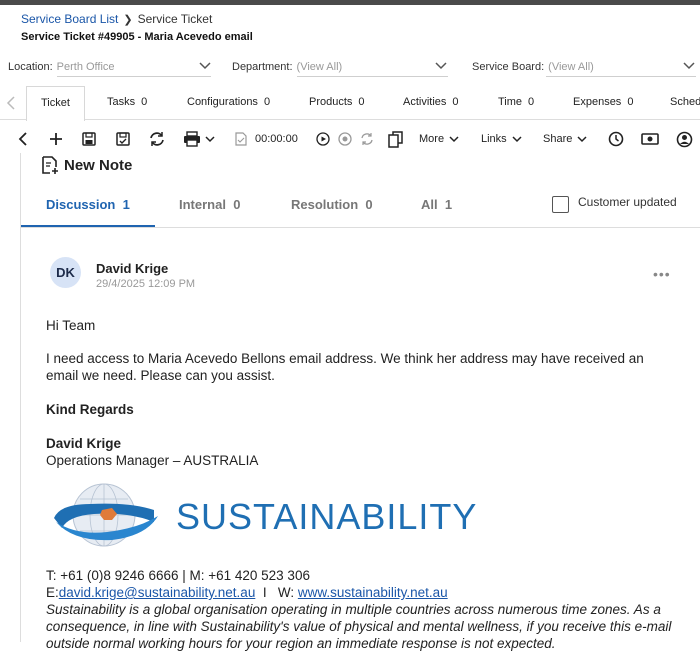 Image resolution: width=700 pixels, height=652 pixels. I want to click on tab-expenses: Expenses 0, so click(603, 102).